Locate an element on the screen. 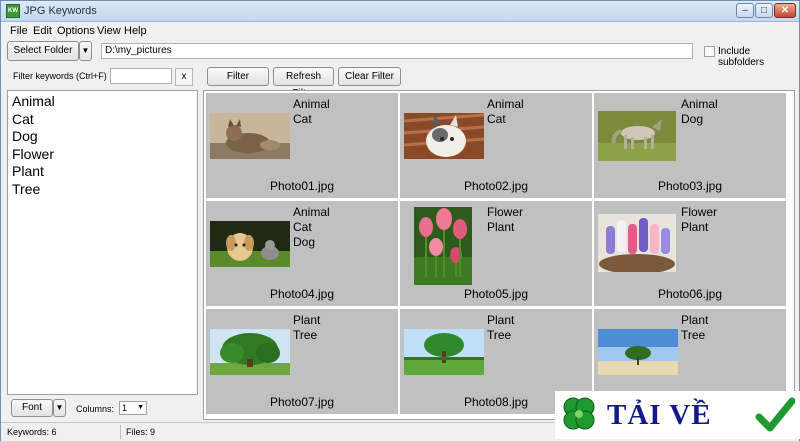  select-folder-button: Select Folder is located at coordinates (43, 51).